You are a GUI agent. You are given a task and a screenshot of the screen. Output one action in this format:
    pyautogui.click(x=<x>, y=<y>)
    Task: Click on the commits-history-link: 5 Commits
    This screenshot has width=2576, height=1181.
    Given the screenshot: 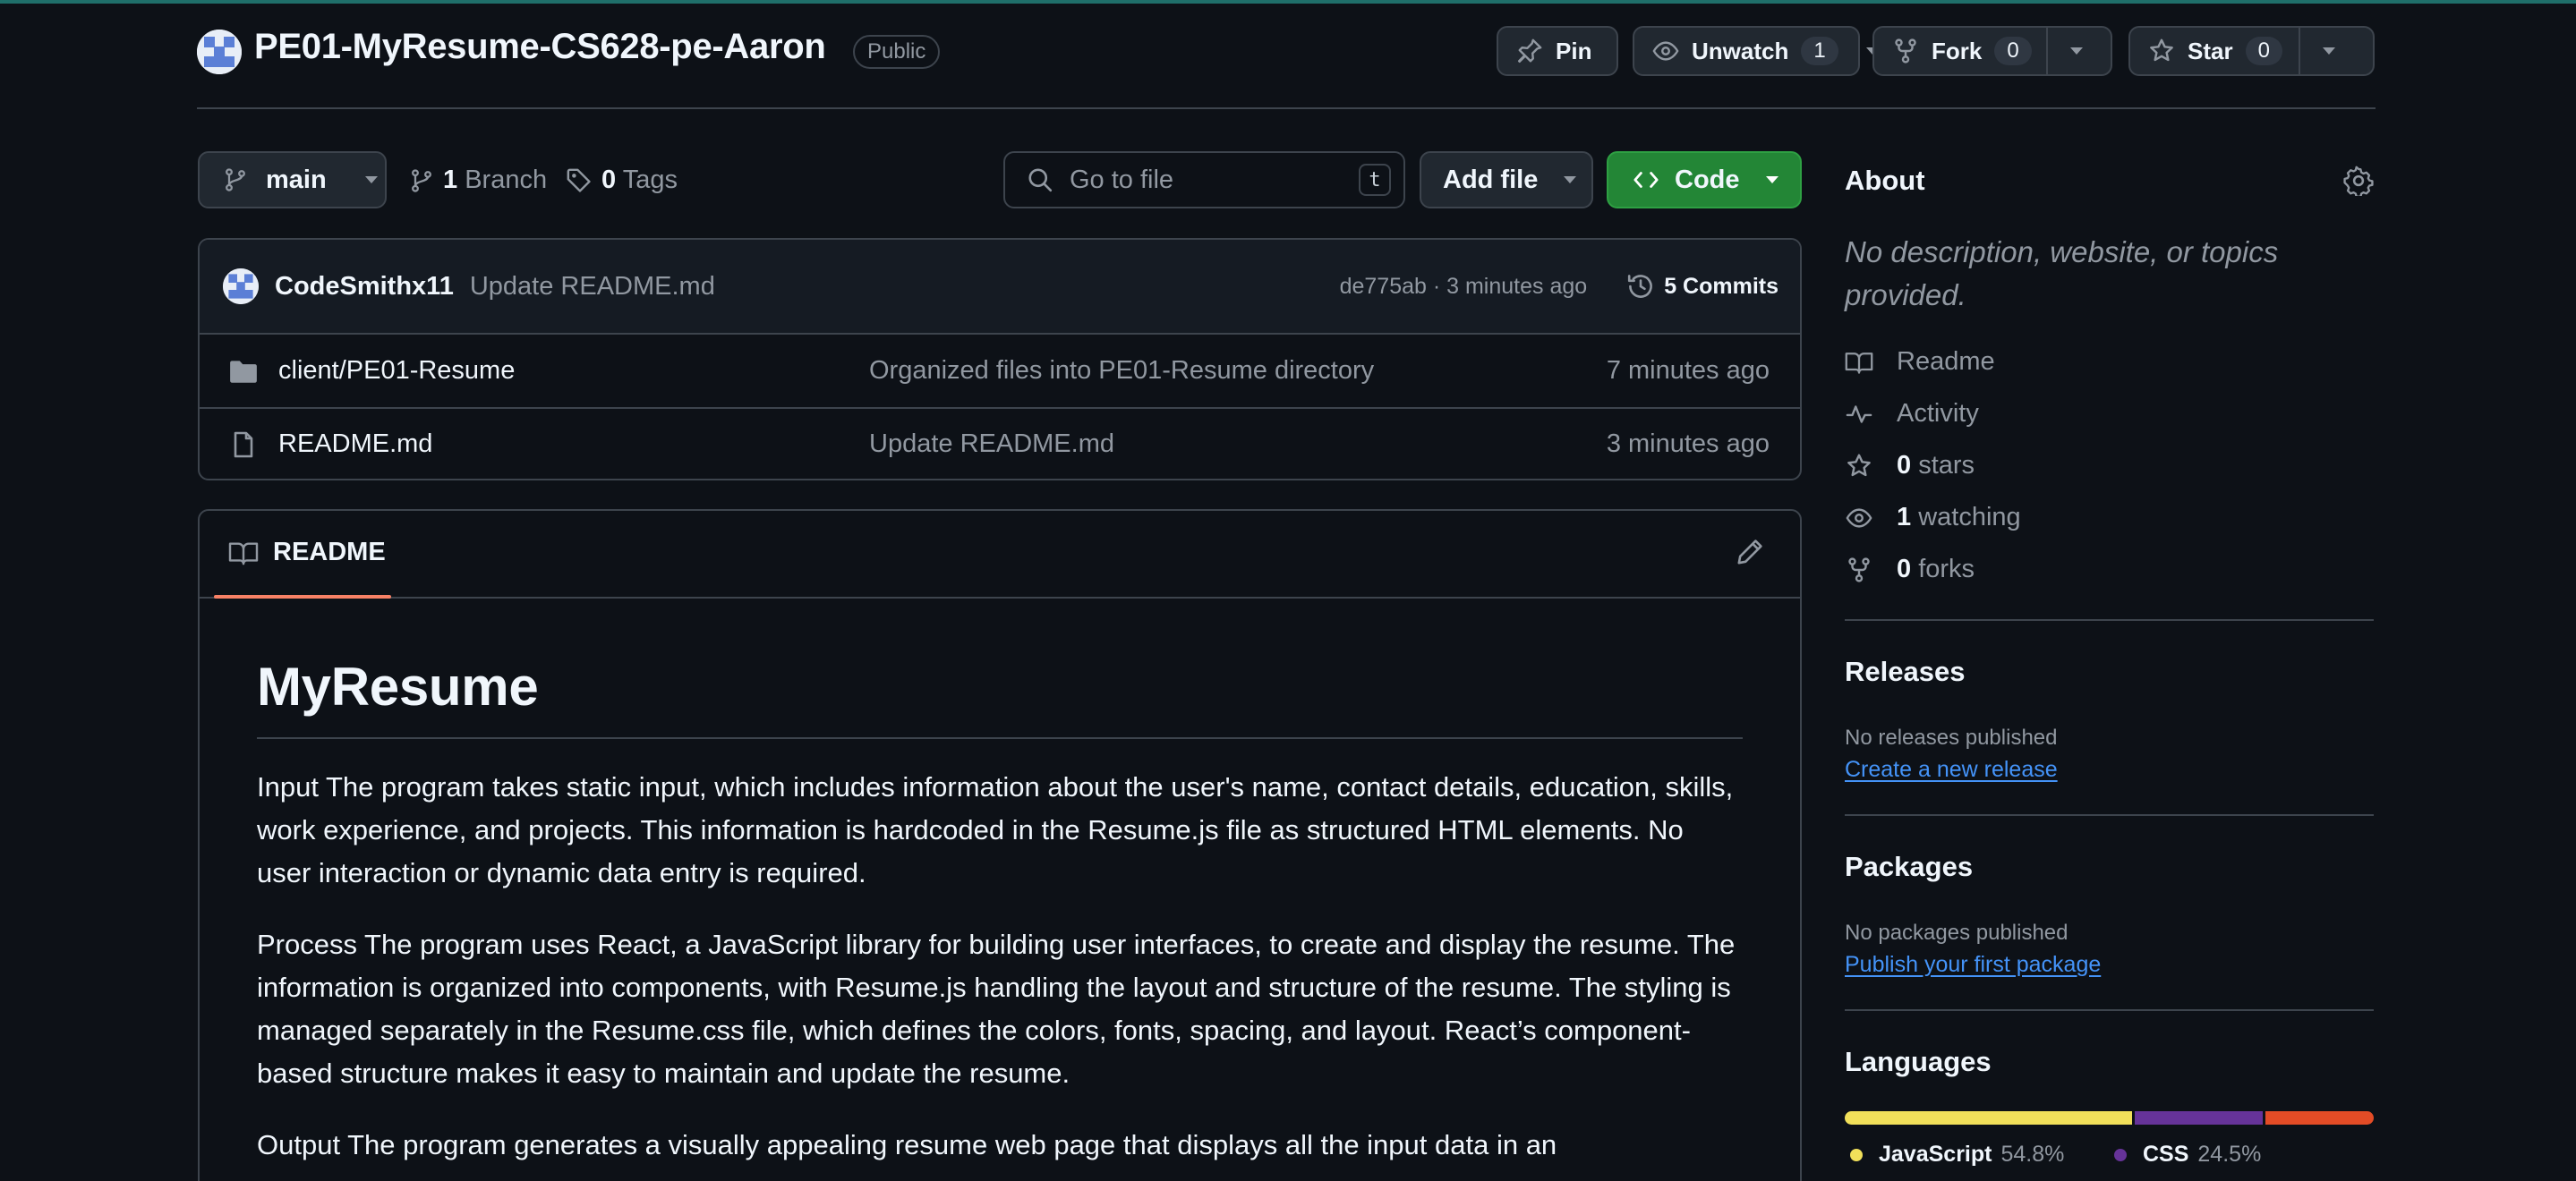 What is the action you would take?
    pyautogui.click(x=1702, y=286)
    